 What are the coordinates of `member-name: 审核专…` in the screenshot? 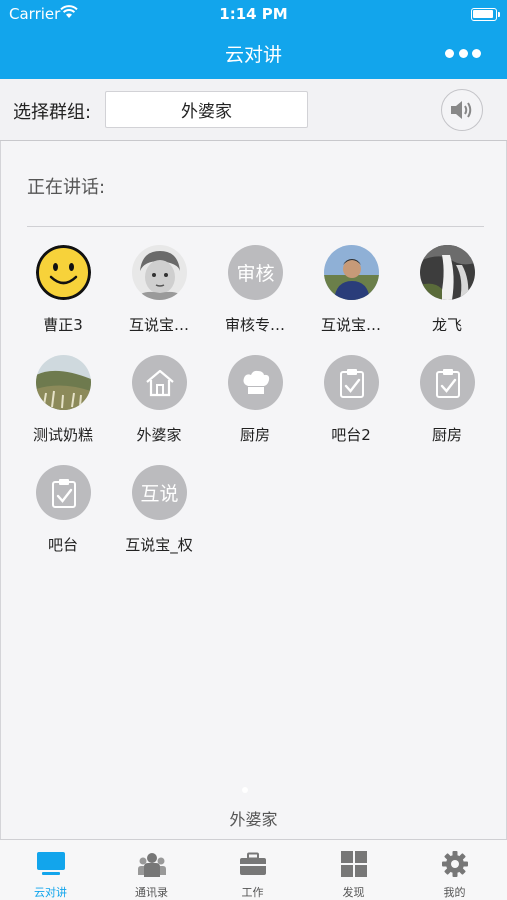 It's located at (254, 325).